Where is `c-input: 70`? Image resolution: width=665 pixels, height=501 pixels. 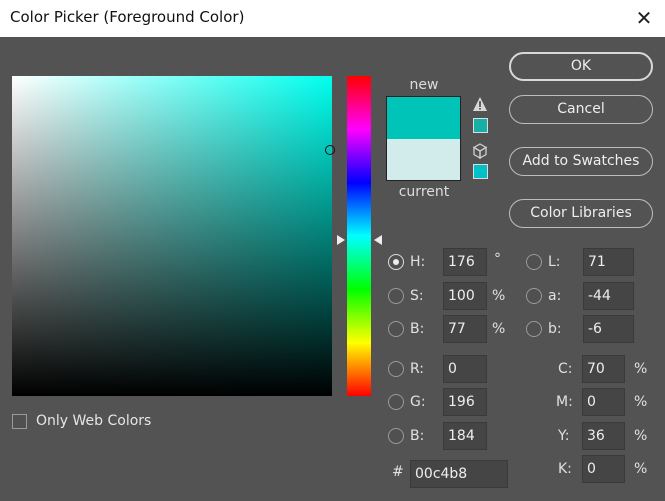
c-input: 70 is located at coordinates (603, 369).